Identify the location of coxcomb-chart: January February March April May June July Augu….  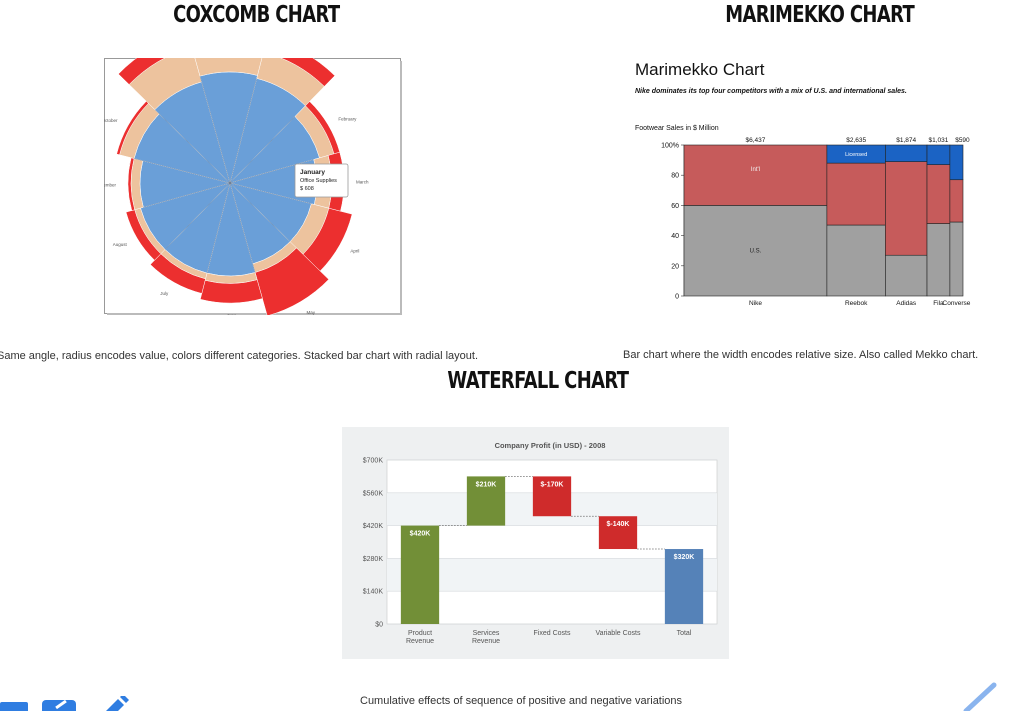
(253, 186).